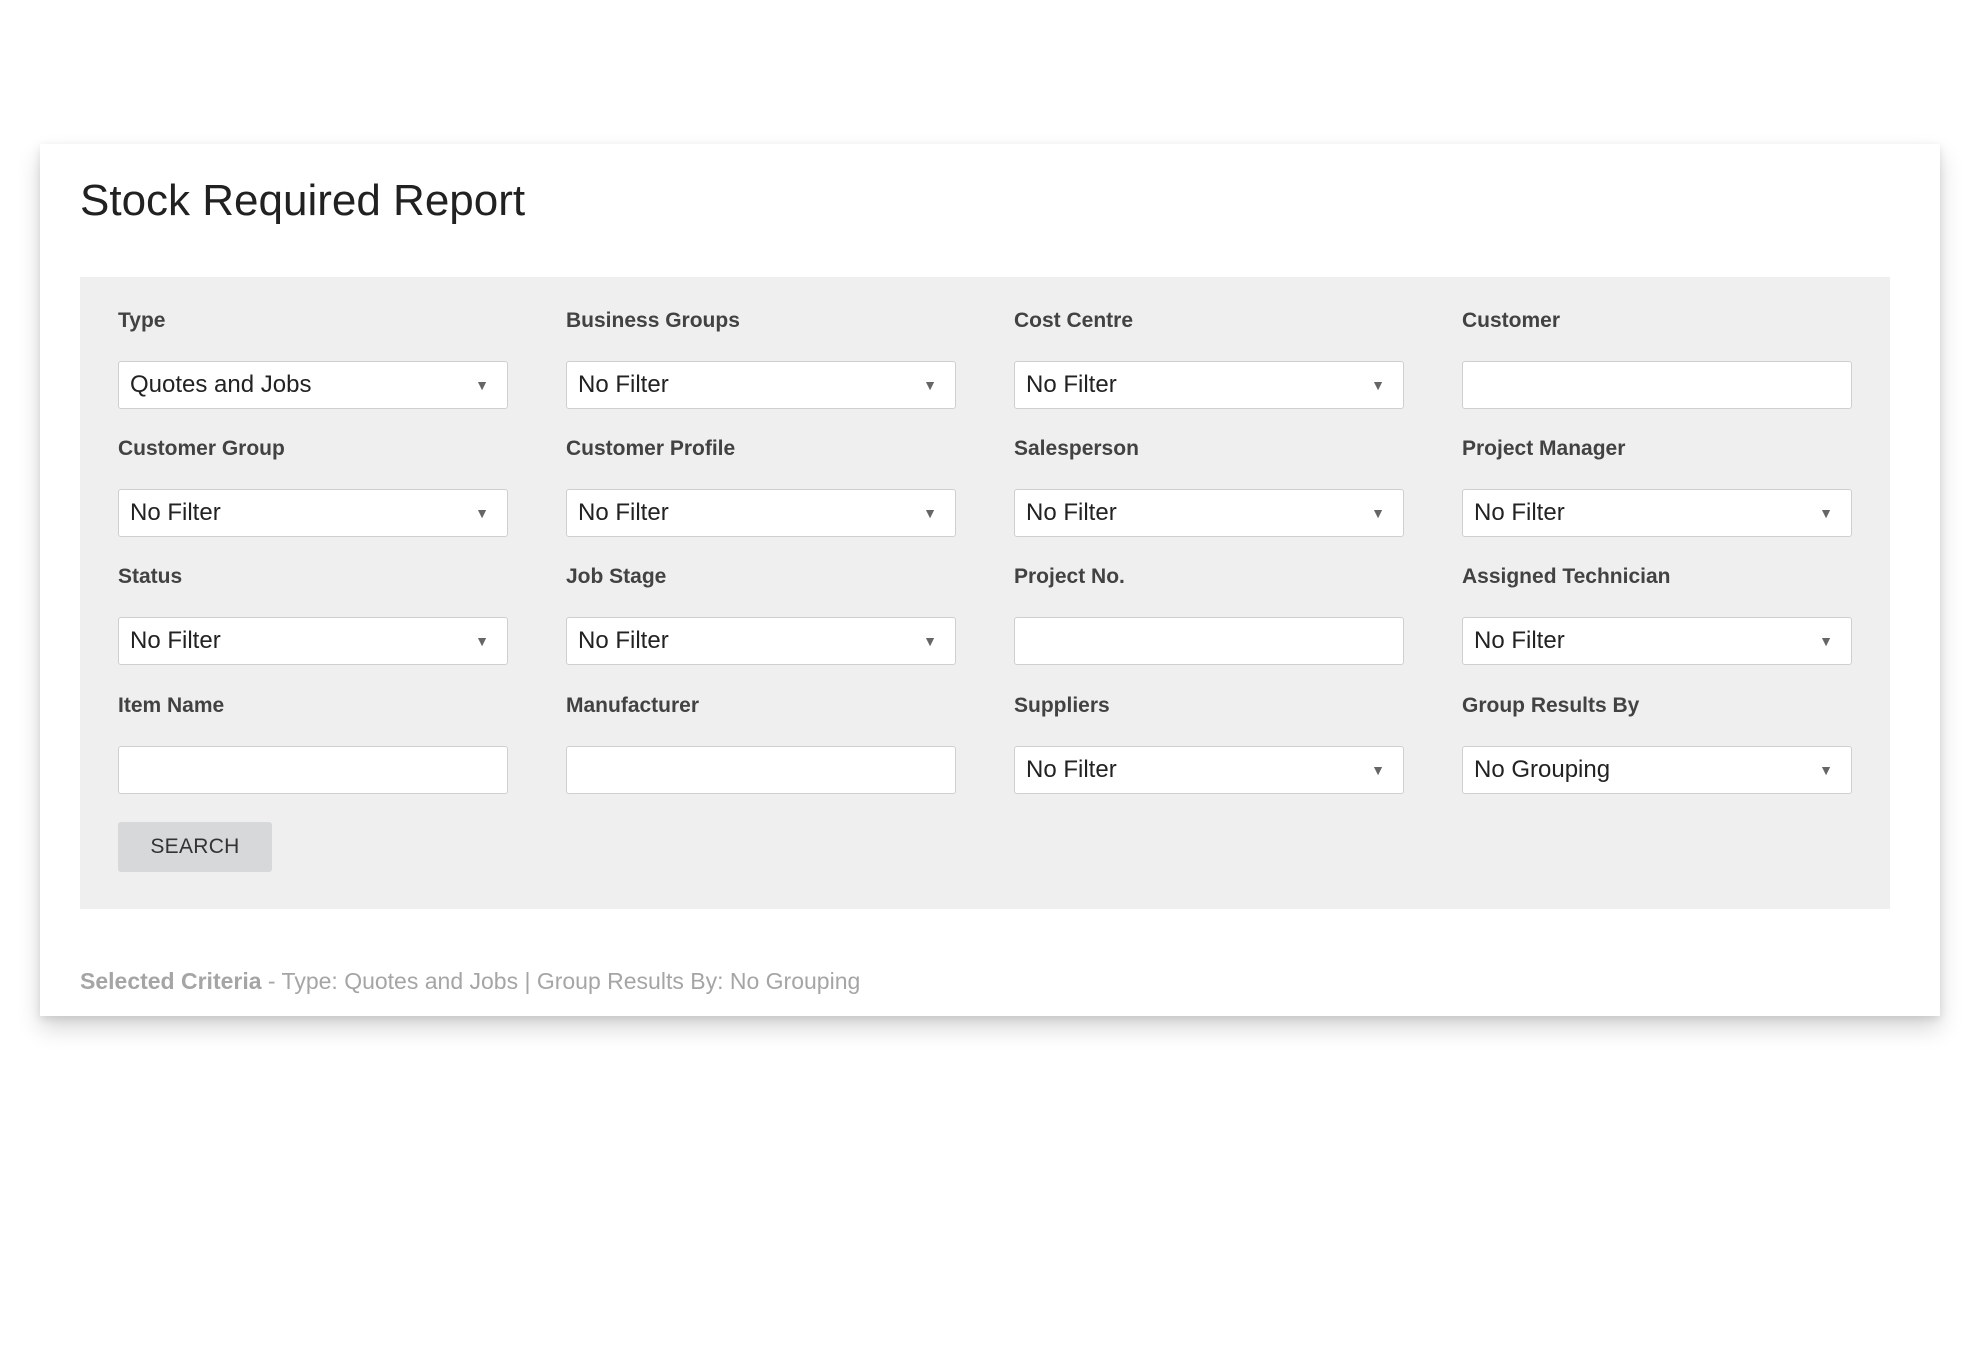 Image resolution: width=1981 pixels, height=1366 pixels. Describe the element at coordinates (313, 385) in the screenshot. I see `type-select: Quotes and Jobs ▼` at that location.